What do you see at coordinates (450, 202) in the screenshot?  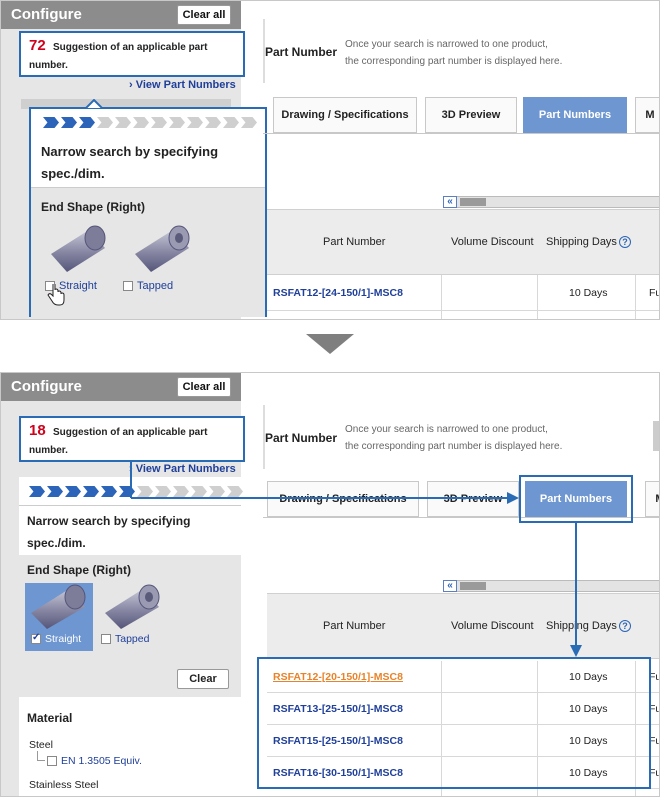 I see `scroll-left-button: «` at bounding box center [450, 202].